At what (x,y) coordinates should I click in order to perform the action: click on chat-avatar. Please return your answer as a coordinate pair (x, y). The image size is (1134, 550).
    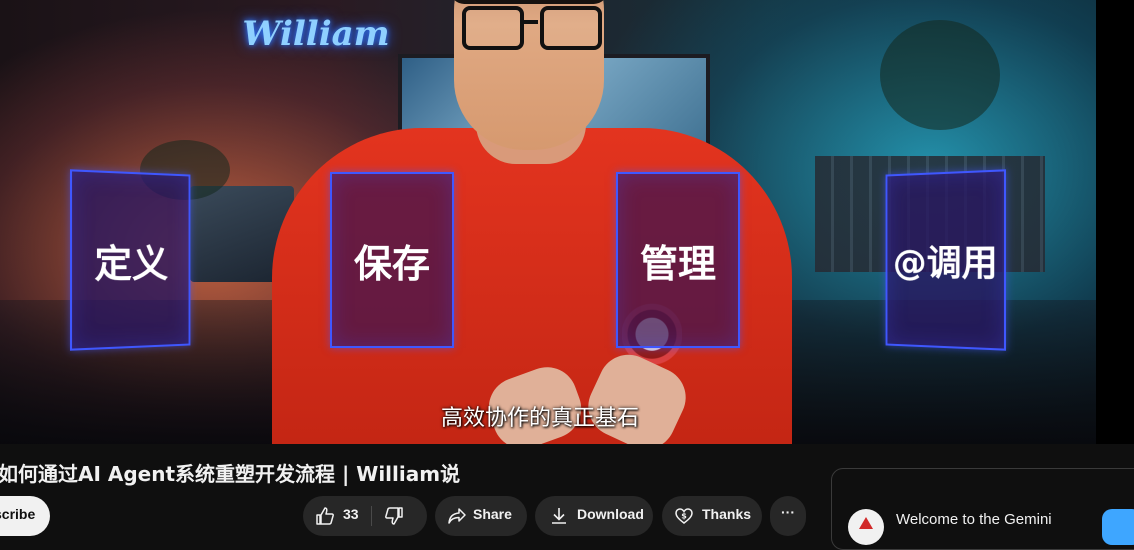
    Looking at the image, I should click on (866, 527).